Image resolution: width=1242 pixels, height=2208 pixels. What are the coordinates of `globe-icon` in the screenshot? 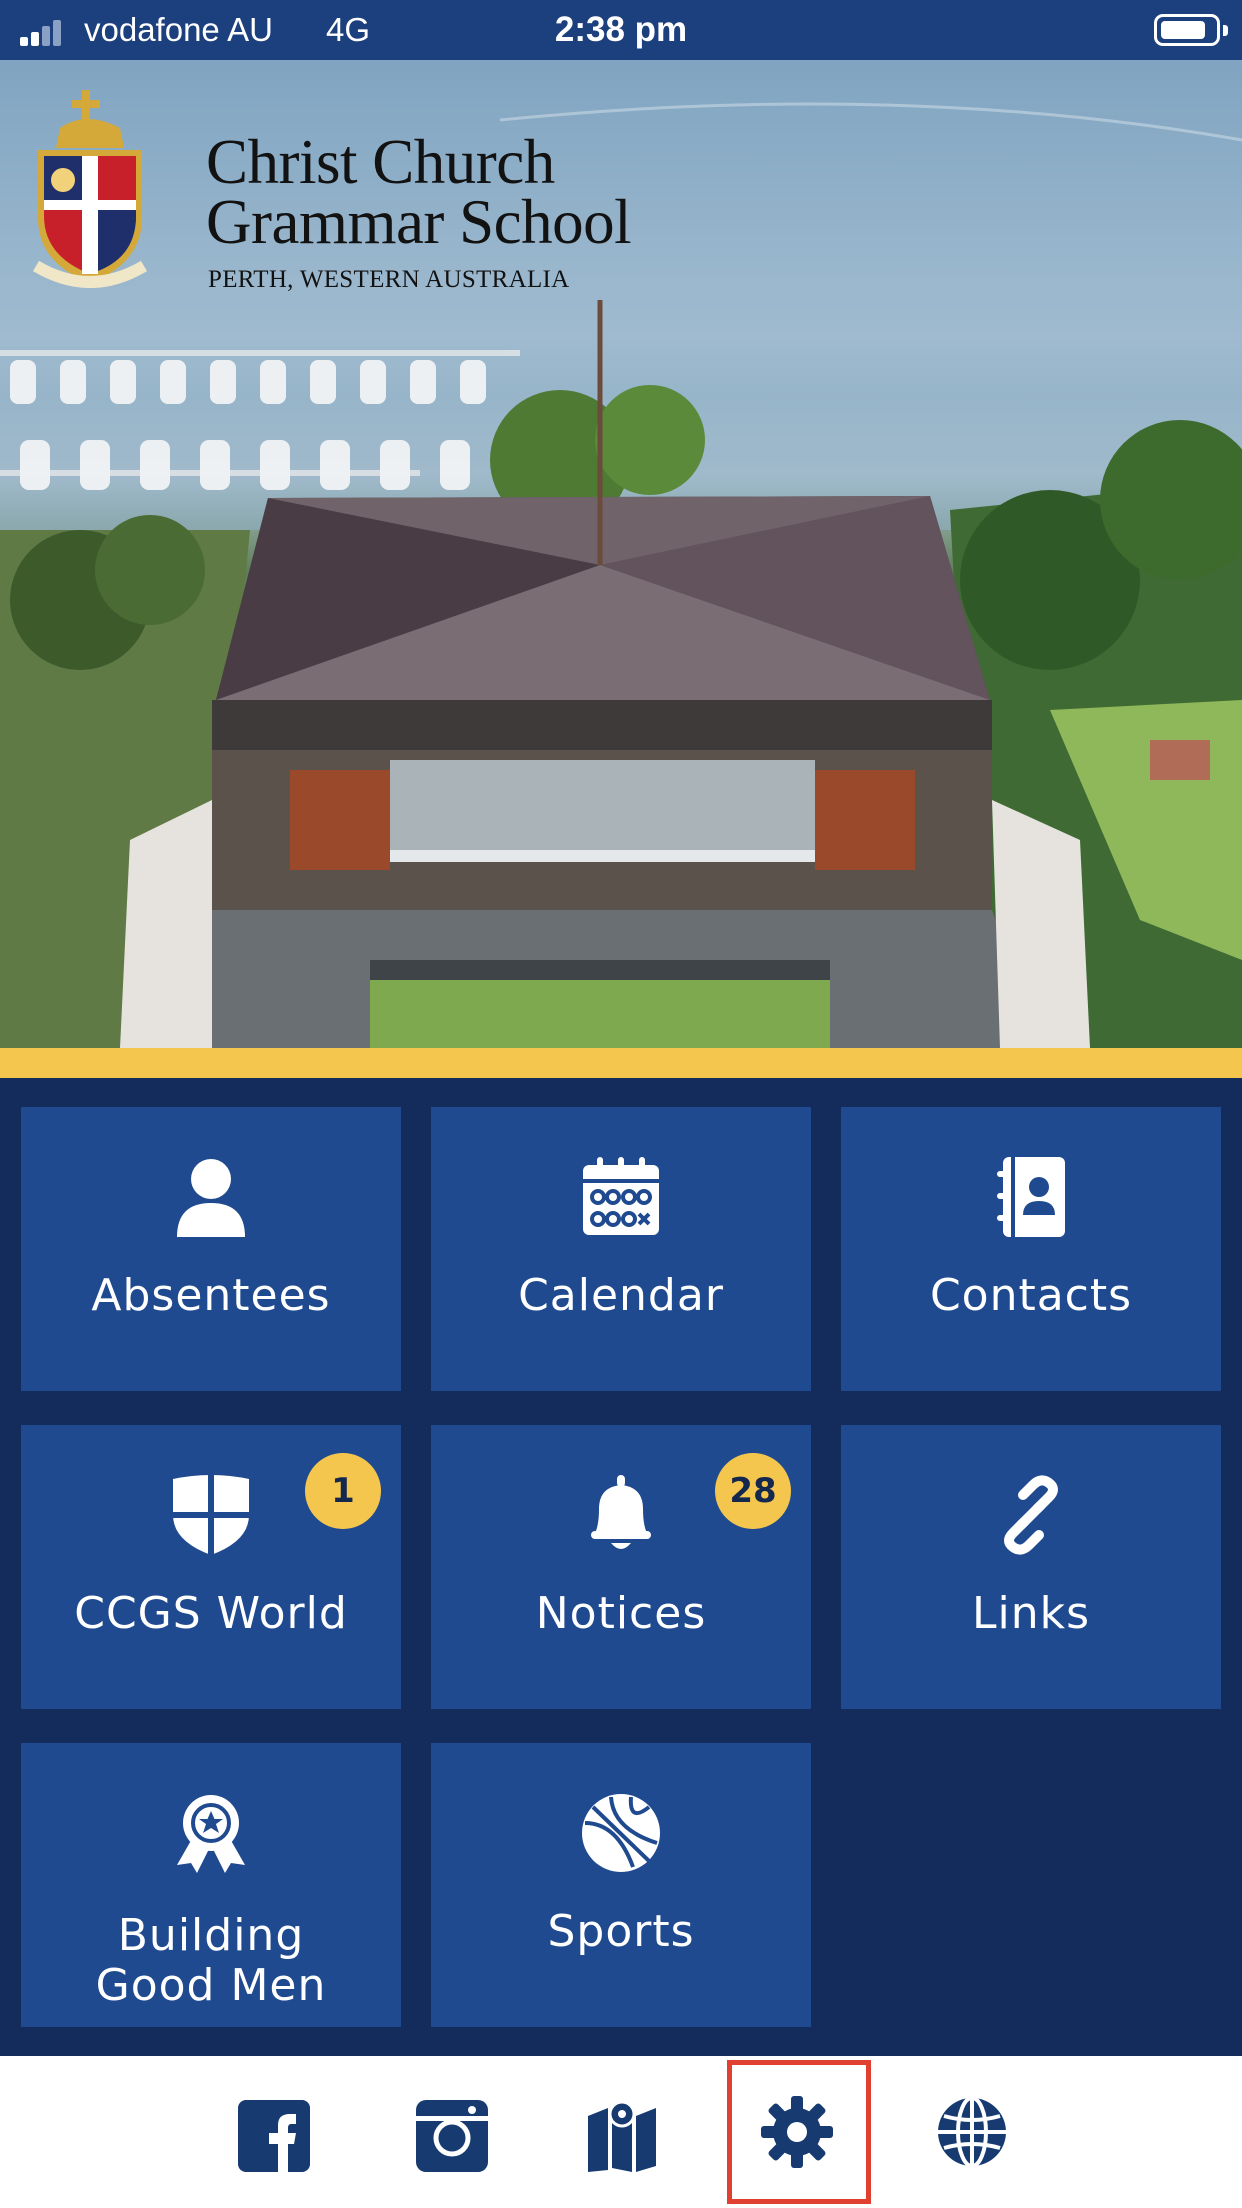 It's located at (972, 2132).